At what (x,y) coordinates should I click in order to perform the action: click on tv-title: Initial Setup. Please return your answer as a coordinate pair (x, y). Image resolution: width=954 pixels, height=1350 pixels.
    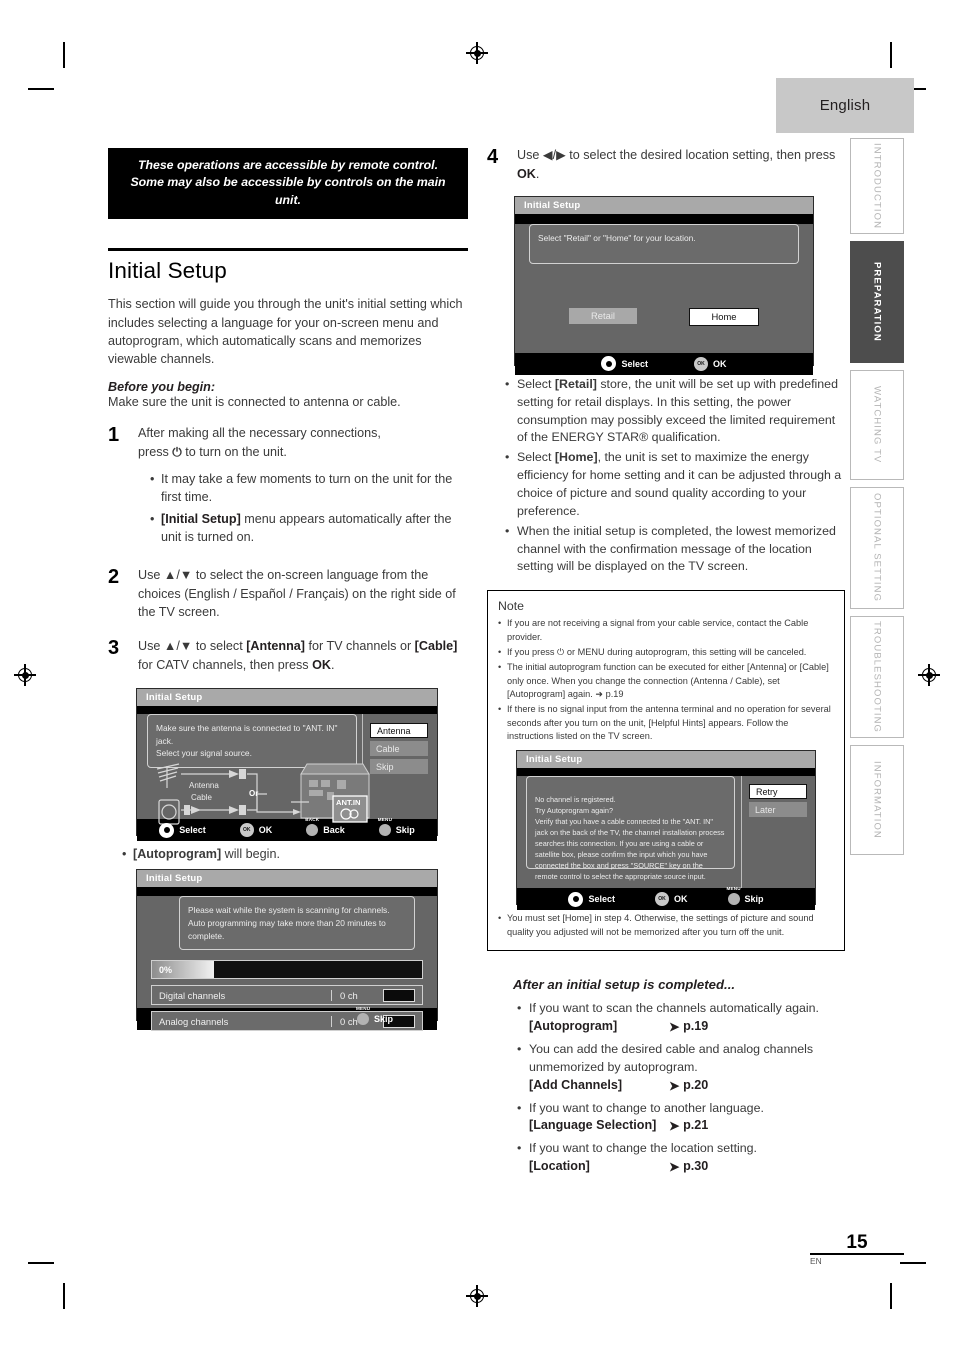
    Looking at the image, I should click on (552, 205).